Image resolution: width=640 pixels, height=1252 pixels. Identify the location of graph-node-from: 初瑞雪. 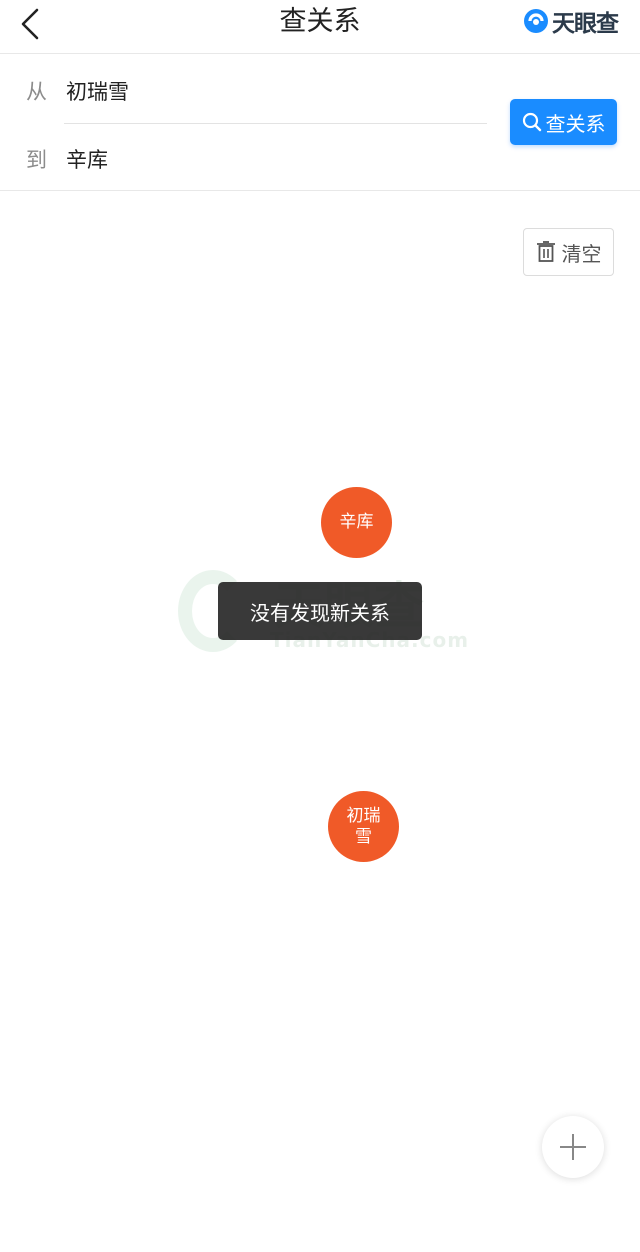
(363, 826).